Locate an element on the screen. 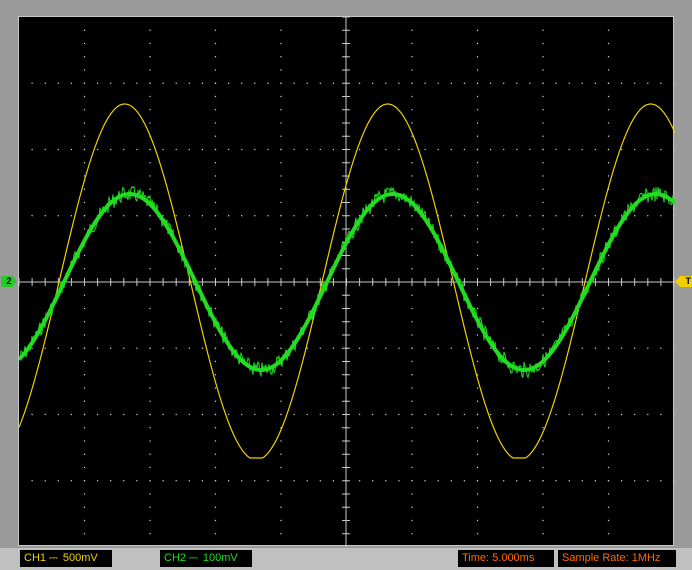 This screenshot has height=570, width=692. timebase-readout: Time: 5.000ms is located at coordinates (506, 558).